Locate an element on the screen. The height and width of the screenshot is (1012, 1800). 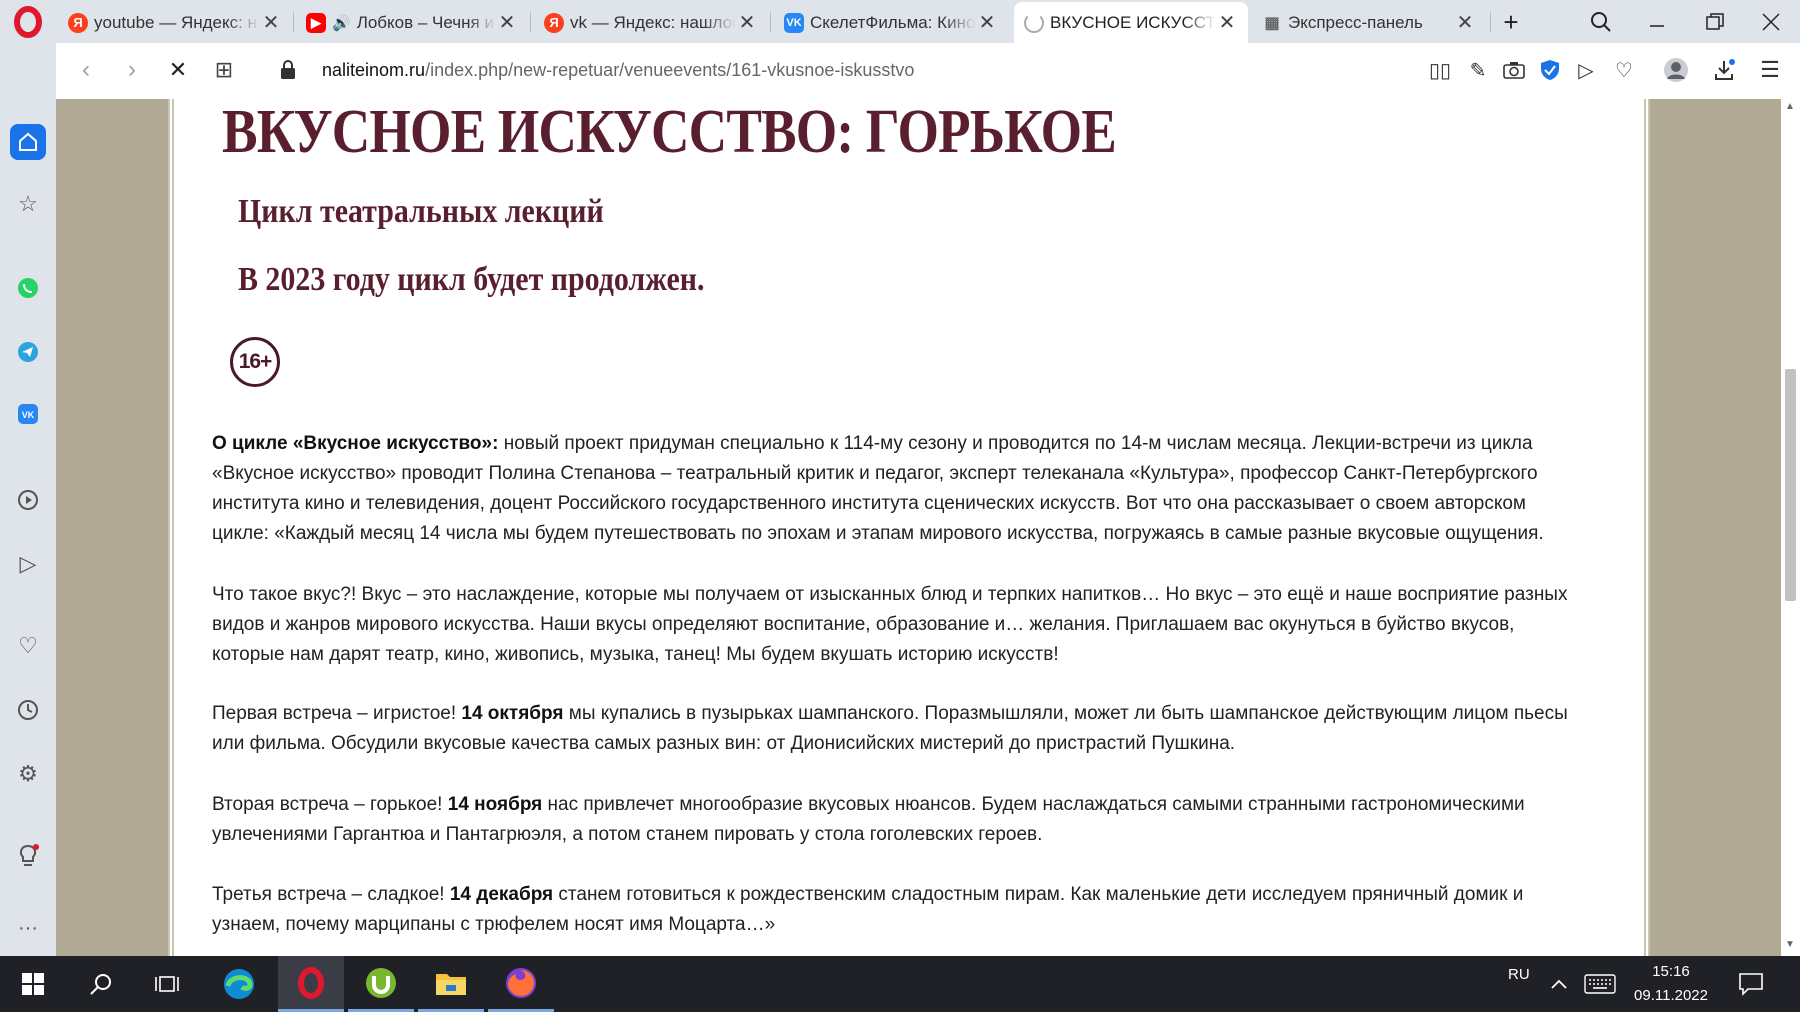
opera-taskbar-icon is located at coordinates (311, 984).